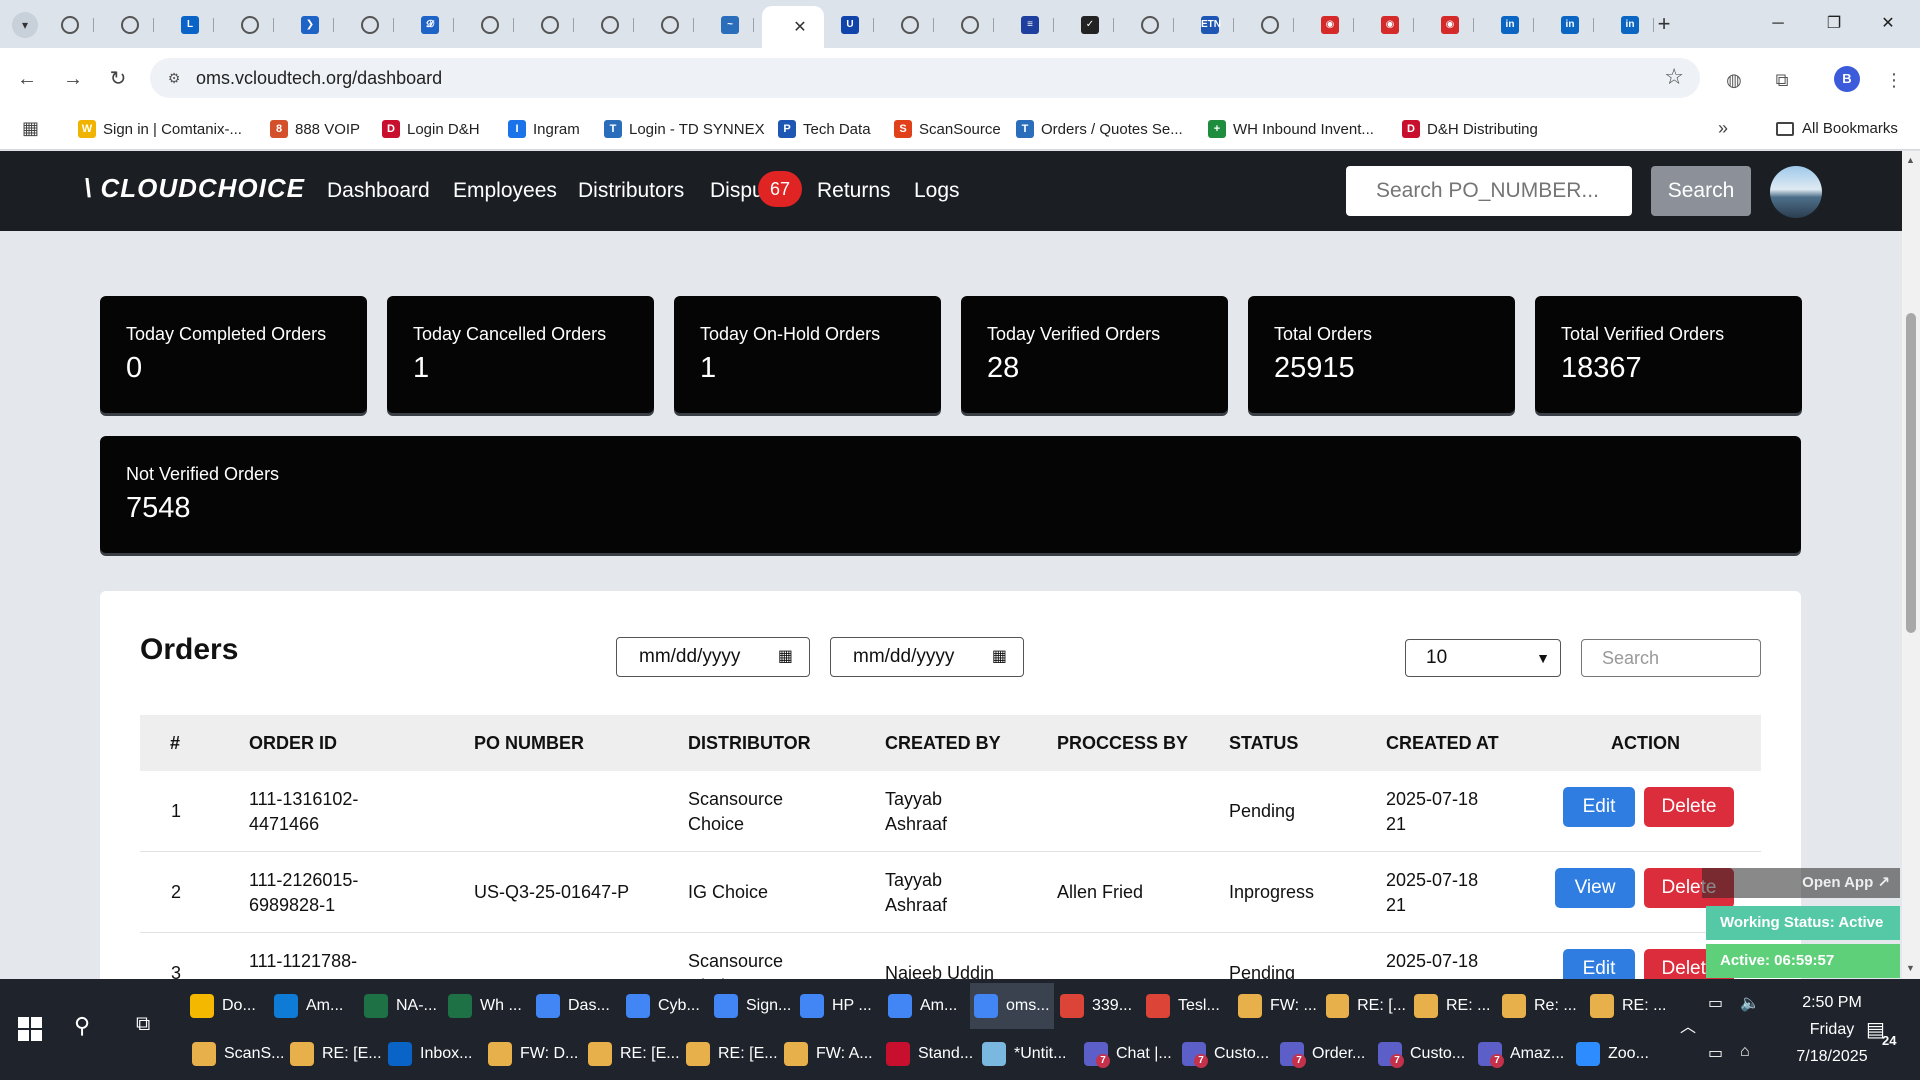  I want to click on profile-avatar: B, so click(1847, 79).